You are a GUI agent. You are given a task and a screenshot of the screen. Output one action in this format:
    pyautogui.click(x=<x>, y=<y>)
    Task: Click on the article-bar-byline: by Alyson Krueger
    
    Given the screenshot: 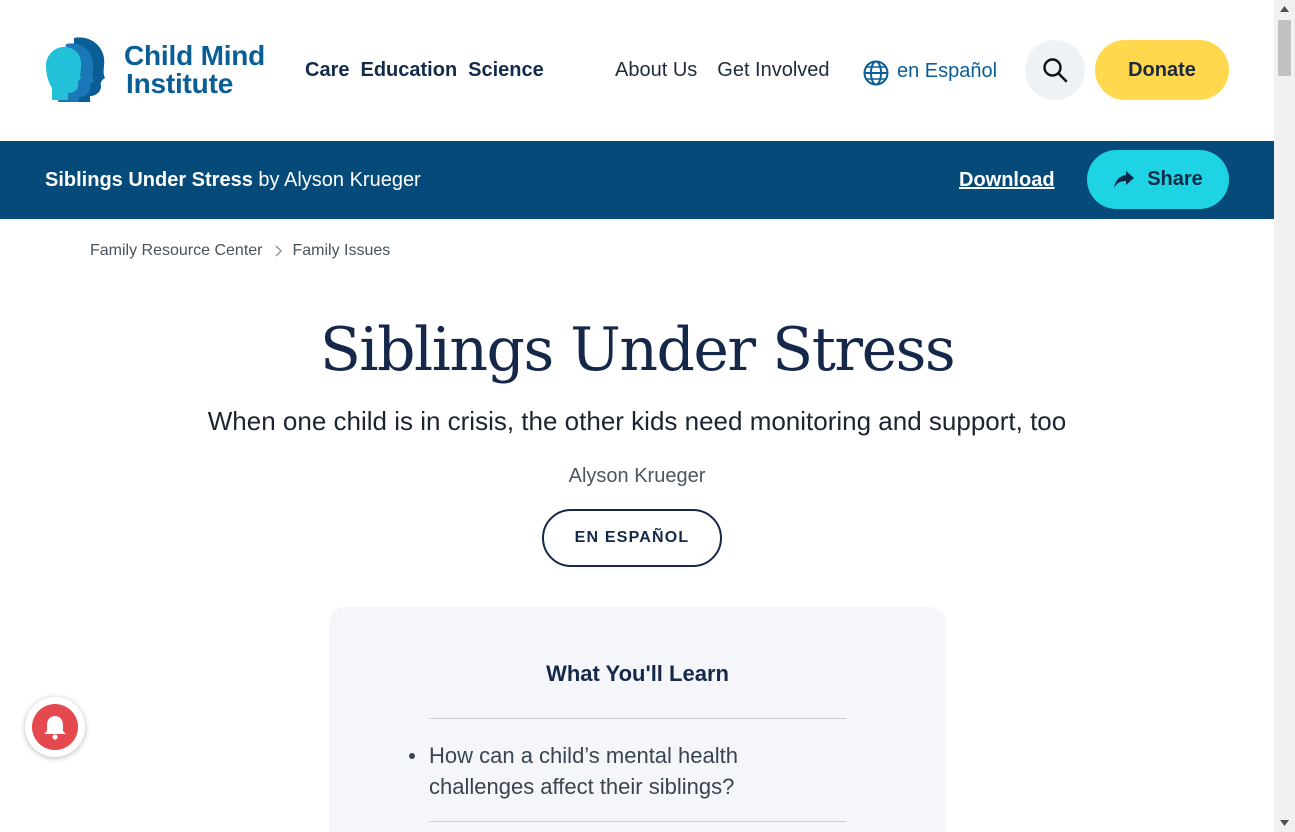 What is the action you would take?
    pyautogui.click(x=339, y=180)
    